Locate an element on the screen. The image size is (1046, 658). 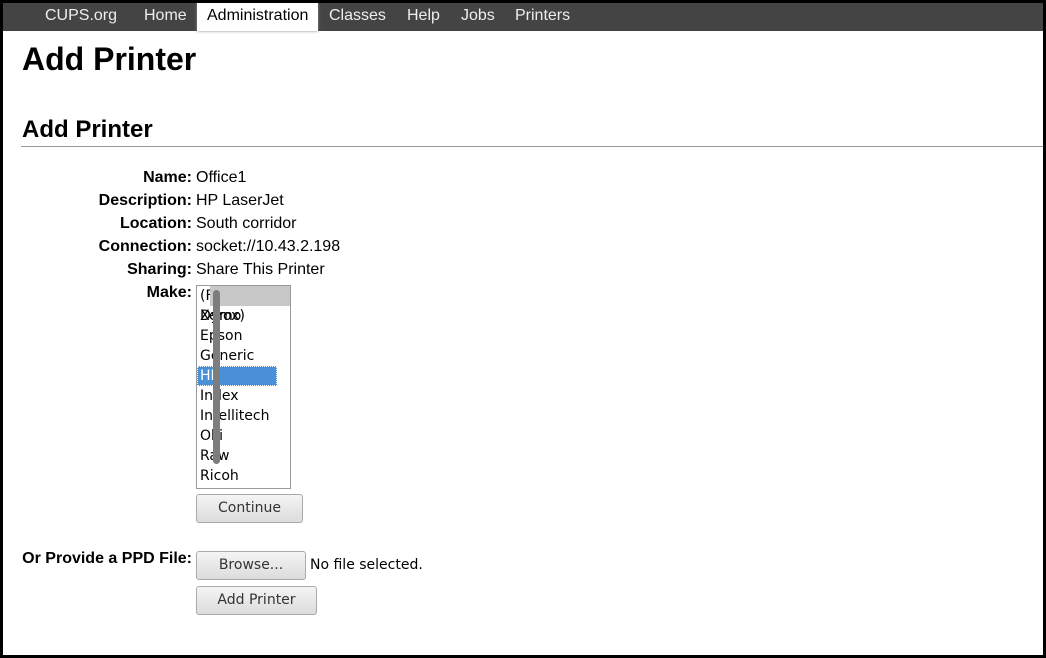
make-label: Make: is located at coordinates (169, 292).